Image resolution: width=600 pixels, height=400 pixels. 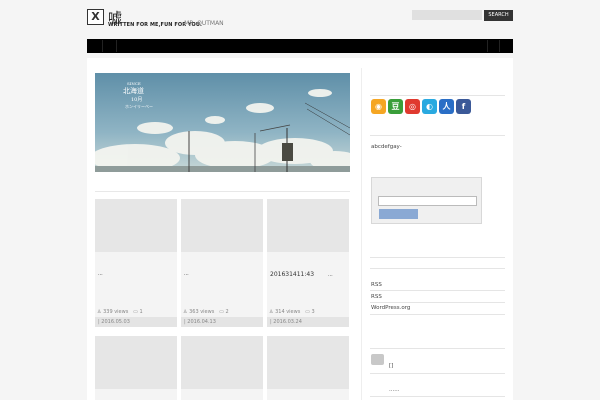 What do you see at coordinates (378, 106) in the screenshot?
I see `rss-icon: ◉` at bounding box center [378, 106].